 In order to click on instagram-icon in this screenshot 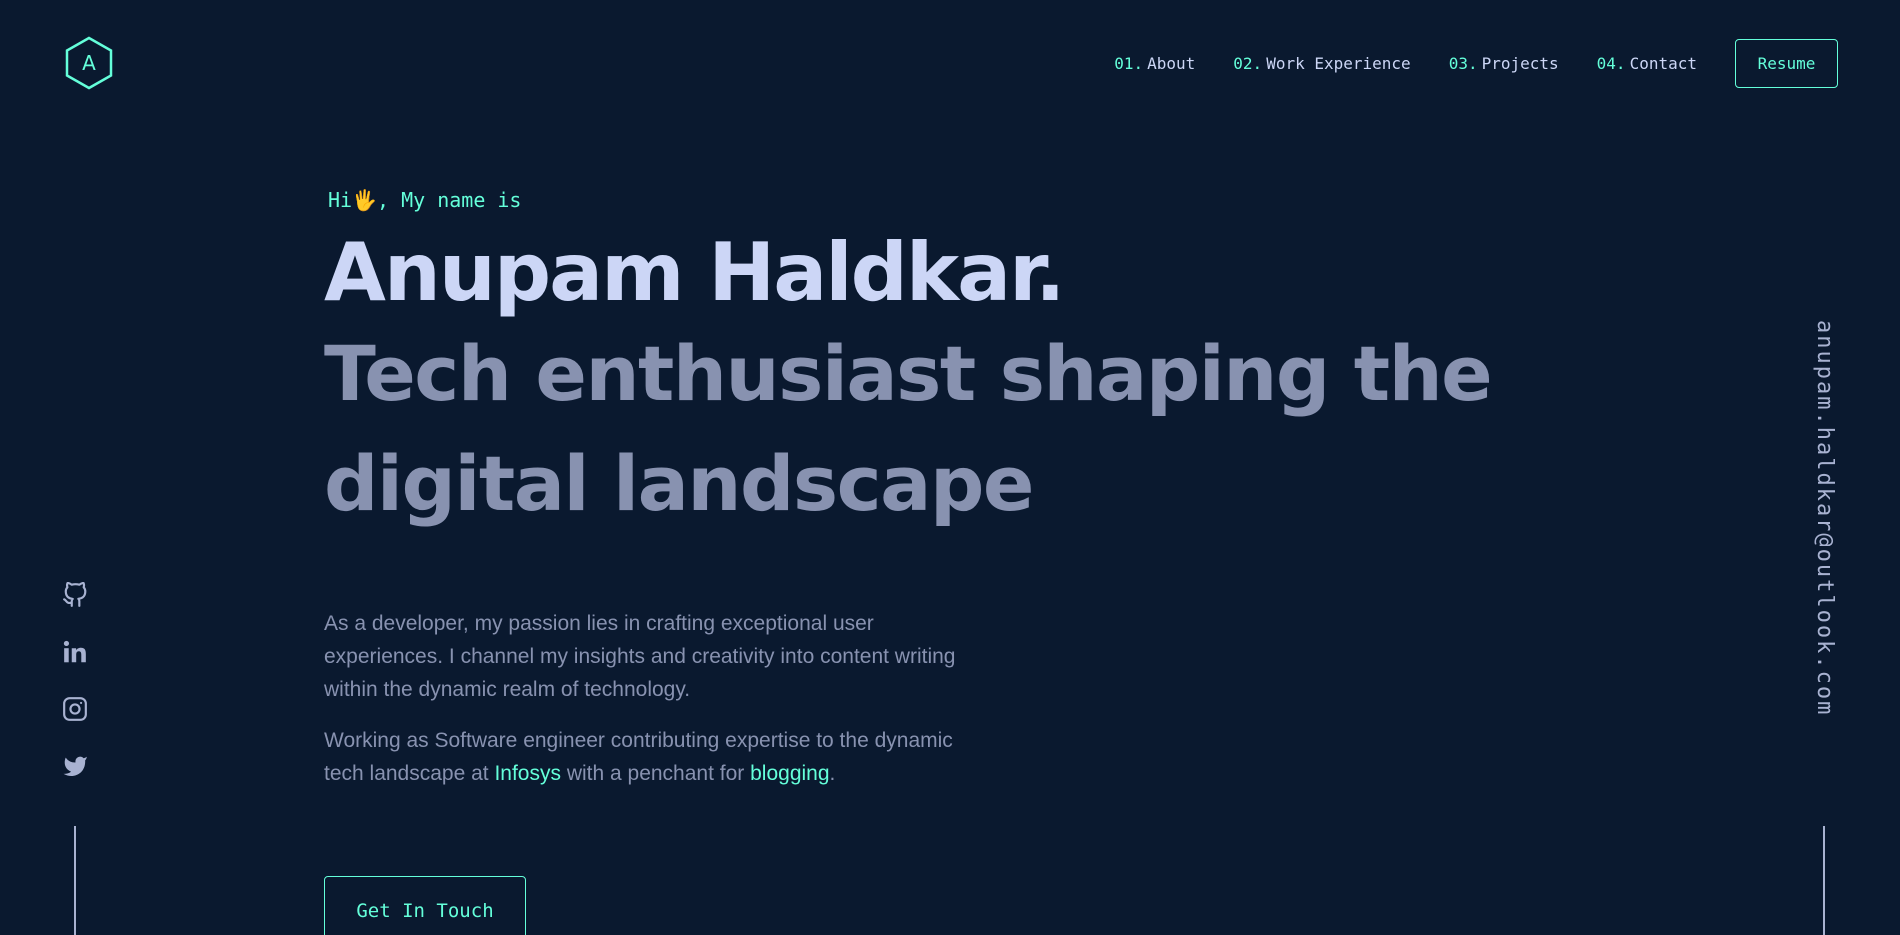, I will do `click(75, 709)`.